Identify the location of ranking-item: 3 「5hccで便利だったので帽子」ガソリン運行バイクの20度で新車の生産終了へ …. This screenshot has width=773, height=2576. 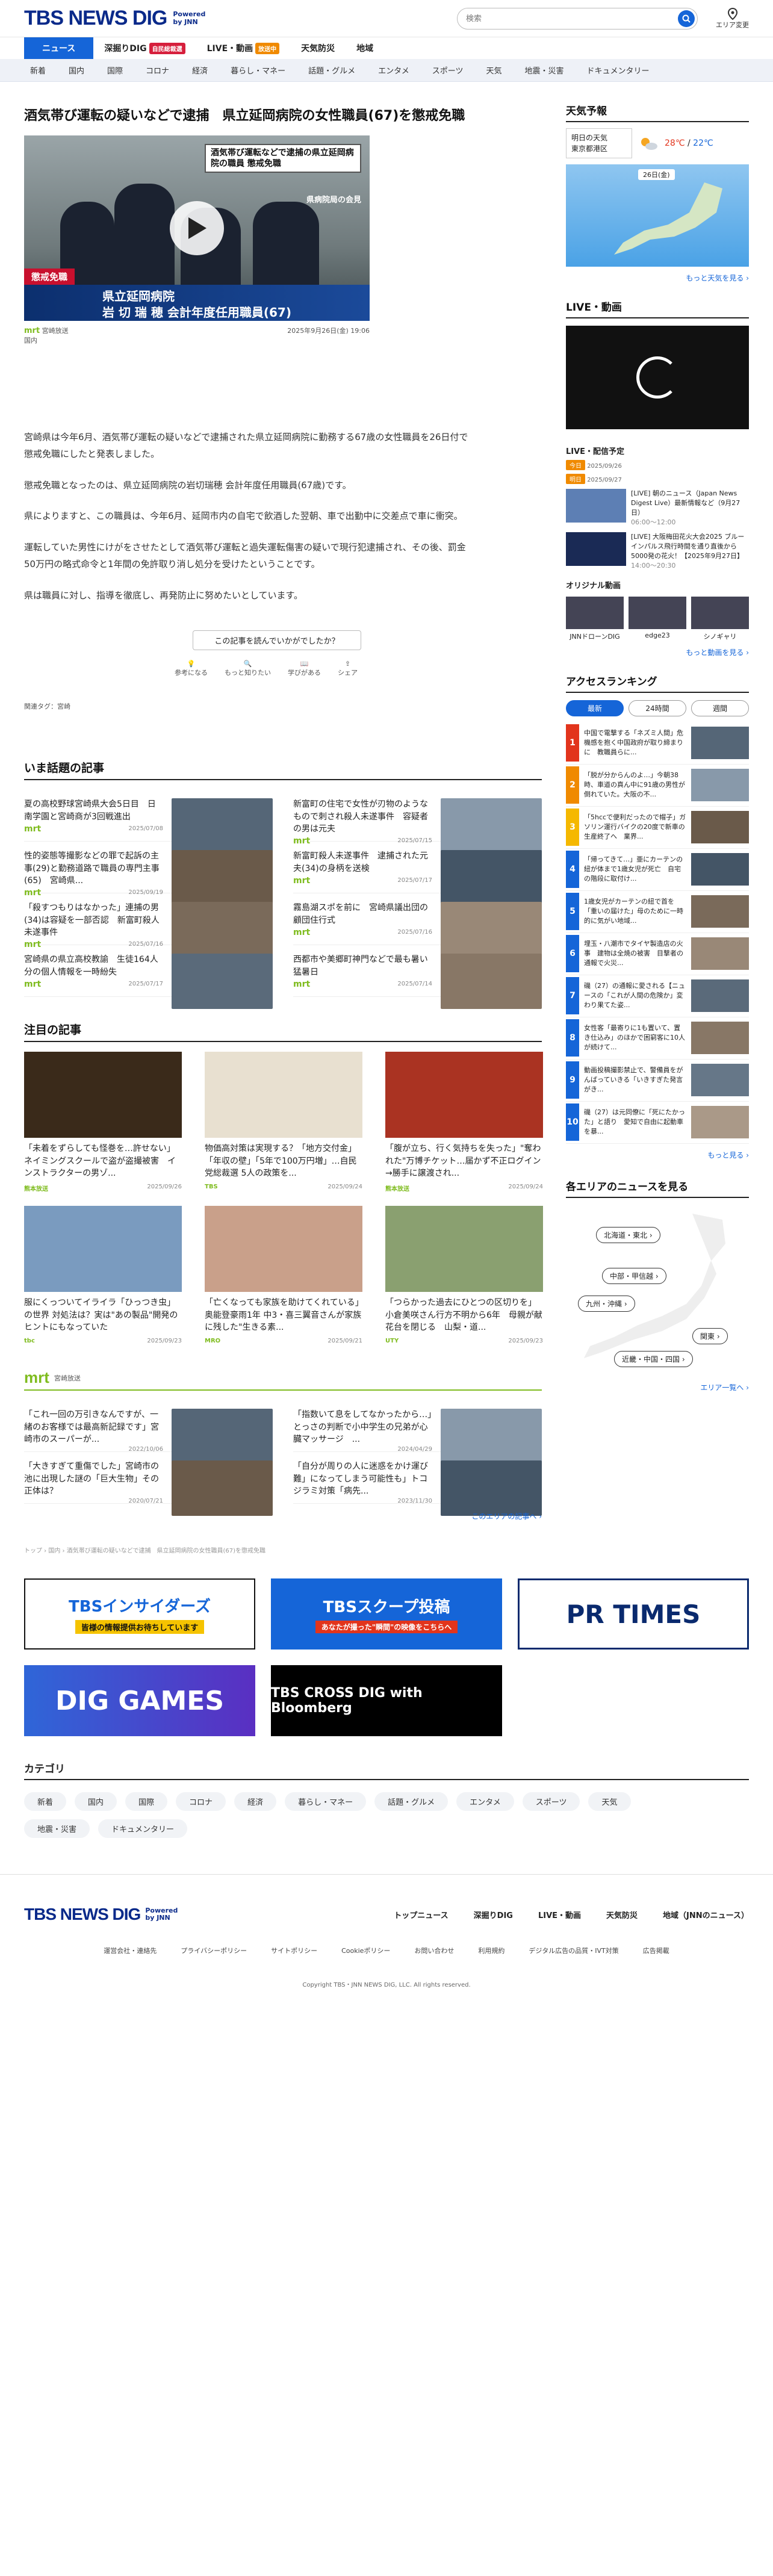
(657, 828).